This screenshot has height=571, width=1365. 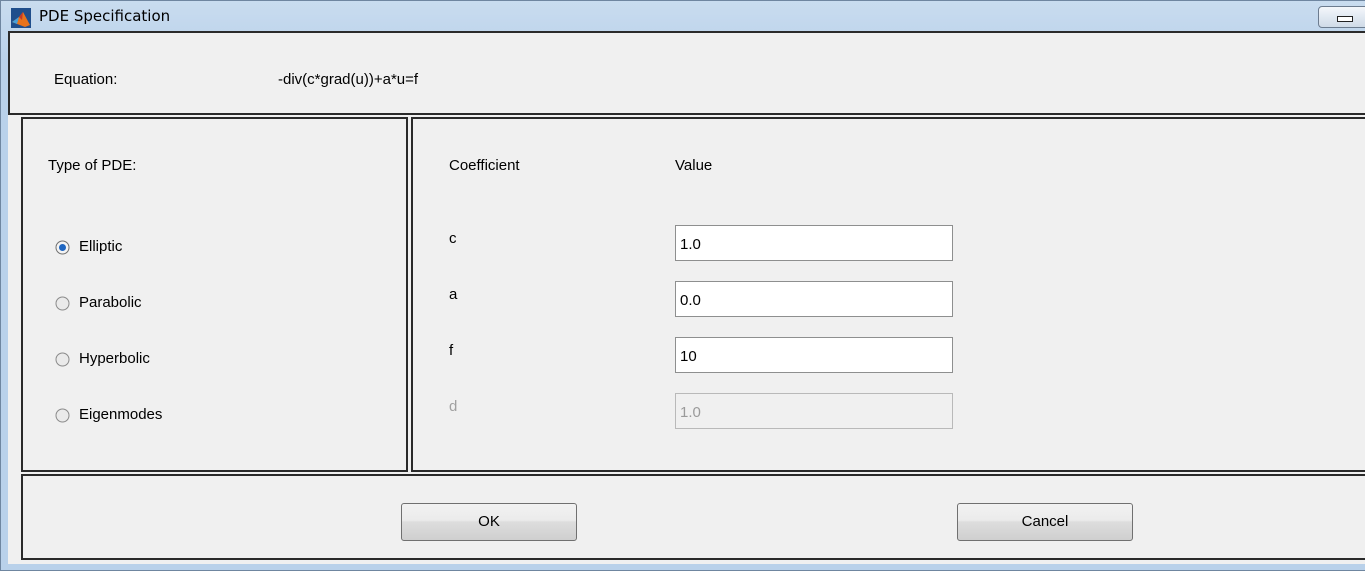 What do you see at coordinates (114, 358) in the screenshot?
I see `radio-label-hyperbolic: Hyperbolic` at bounding box center [114, 358].